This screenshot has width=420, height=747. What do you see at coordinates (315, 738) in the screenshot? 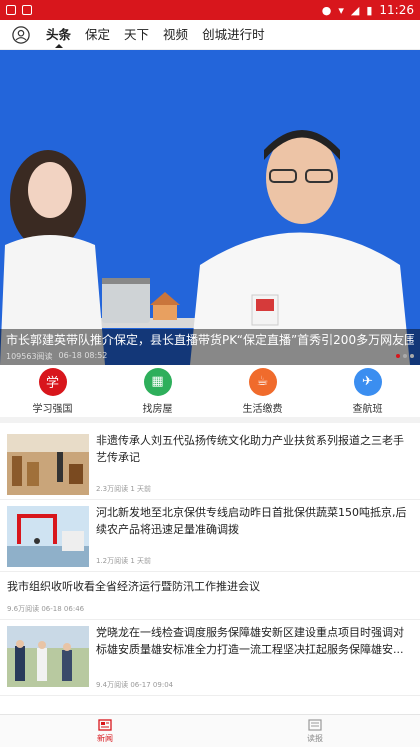
I see `tab-read-paper-label: 读报` at bounding box center [315, 738].